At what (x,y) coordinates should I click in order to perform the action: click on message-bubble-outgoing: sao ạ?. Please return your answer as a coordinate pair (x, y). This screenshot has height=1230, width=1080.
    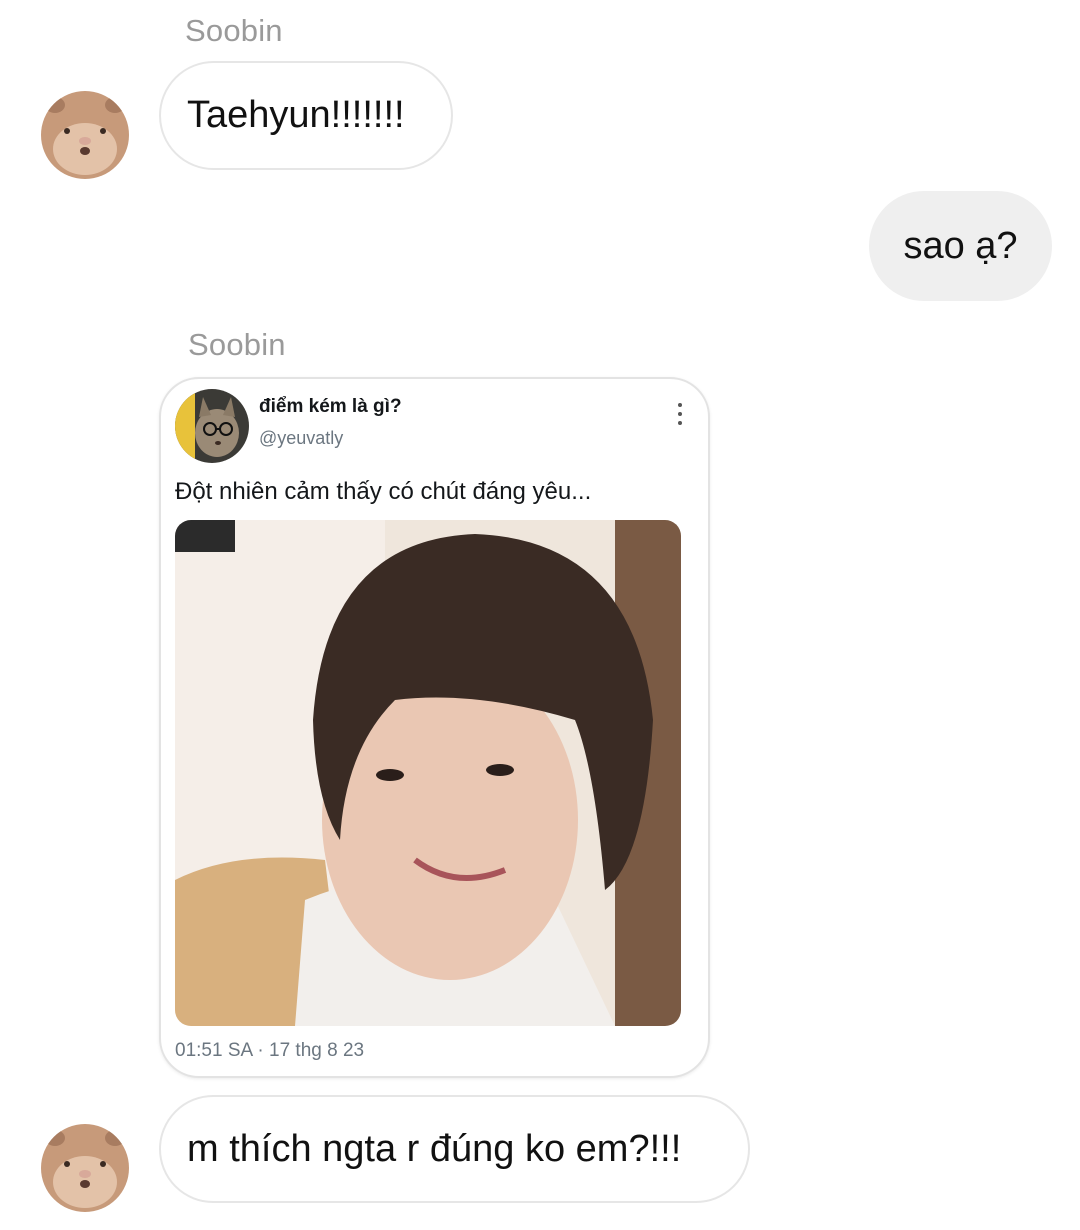
    Looking at the image, I should click on (960, 246).